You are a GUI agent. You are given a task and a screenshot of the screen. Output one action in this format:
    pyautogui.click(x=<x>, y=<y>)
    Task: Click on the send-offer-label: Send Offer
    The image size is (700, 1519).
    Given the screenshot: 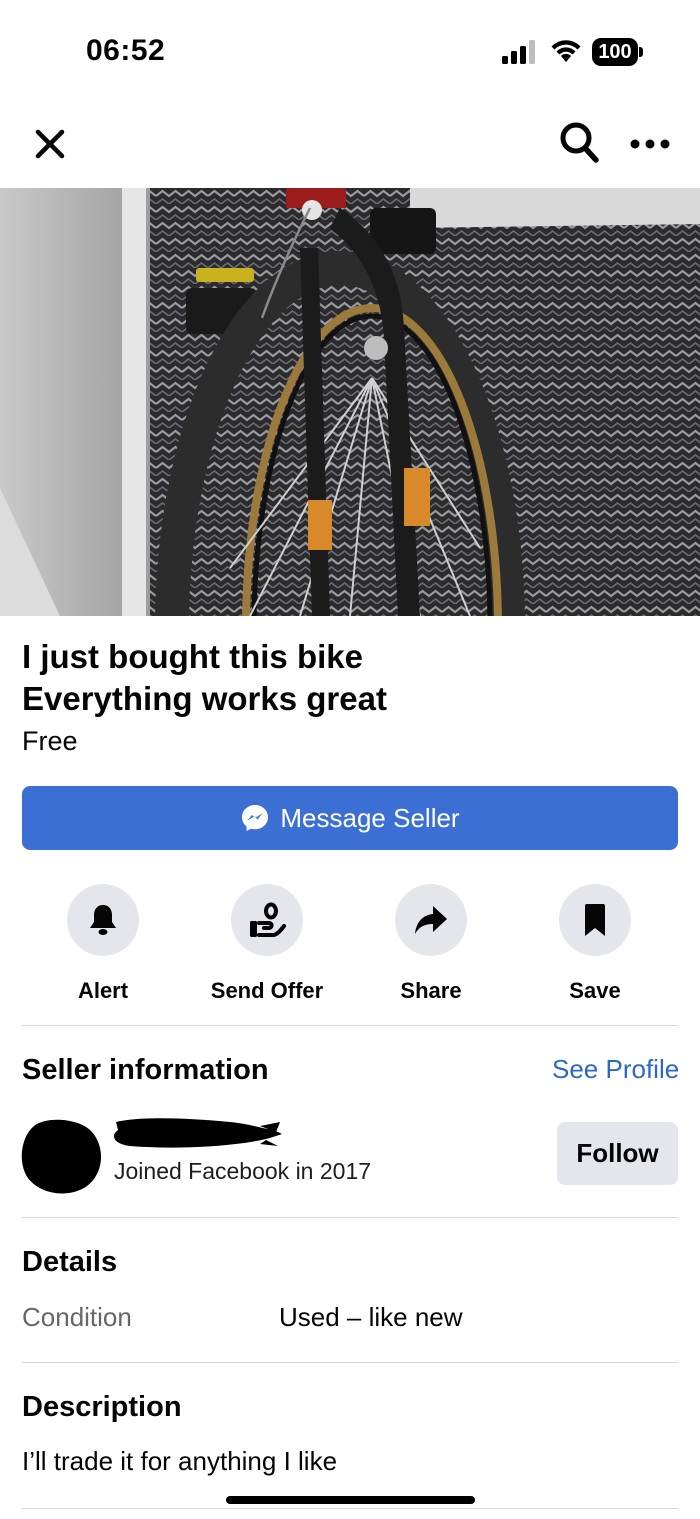 What is the action you would take?
    pyautogui.click(x=267, y=990)
    